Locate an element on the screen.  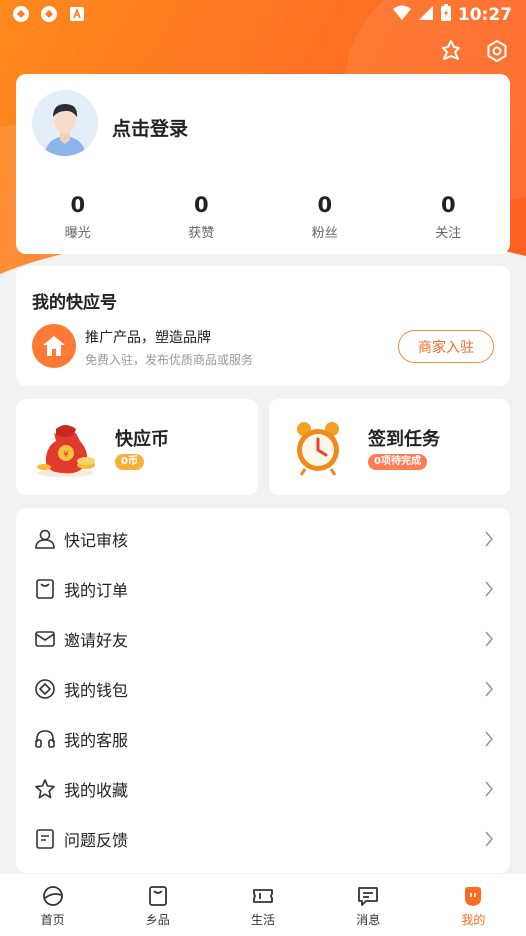
ticket-icon is located at coordinates (263, 896).